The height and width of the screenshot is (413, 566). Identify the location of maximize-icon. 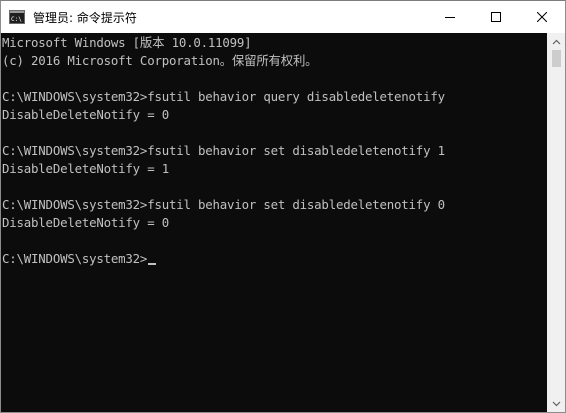
(496, 17).